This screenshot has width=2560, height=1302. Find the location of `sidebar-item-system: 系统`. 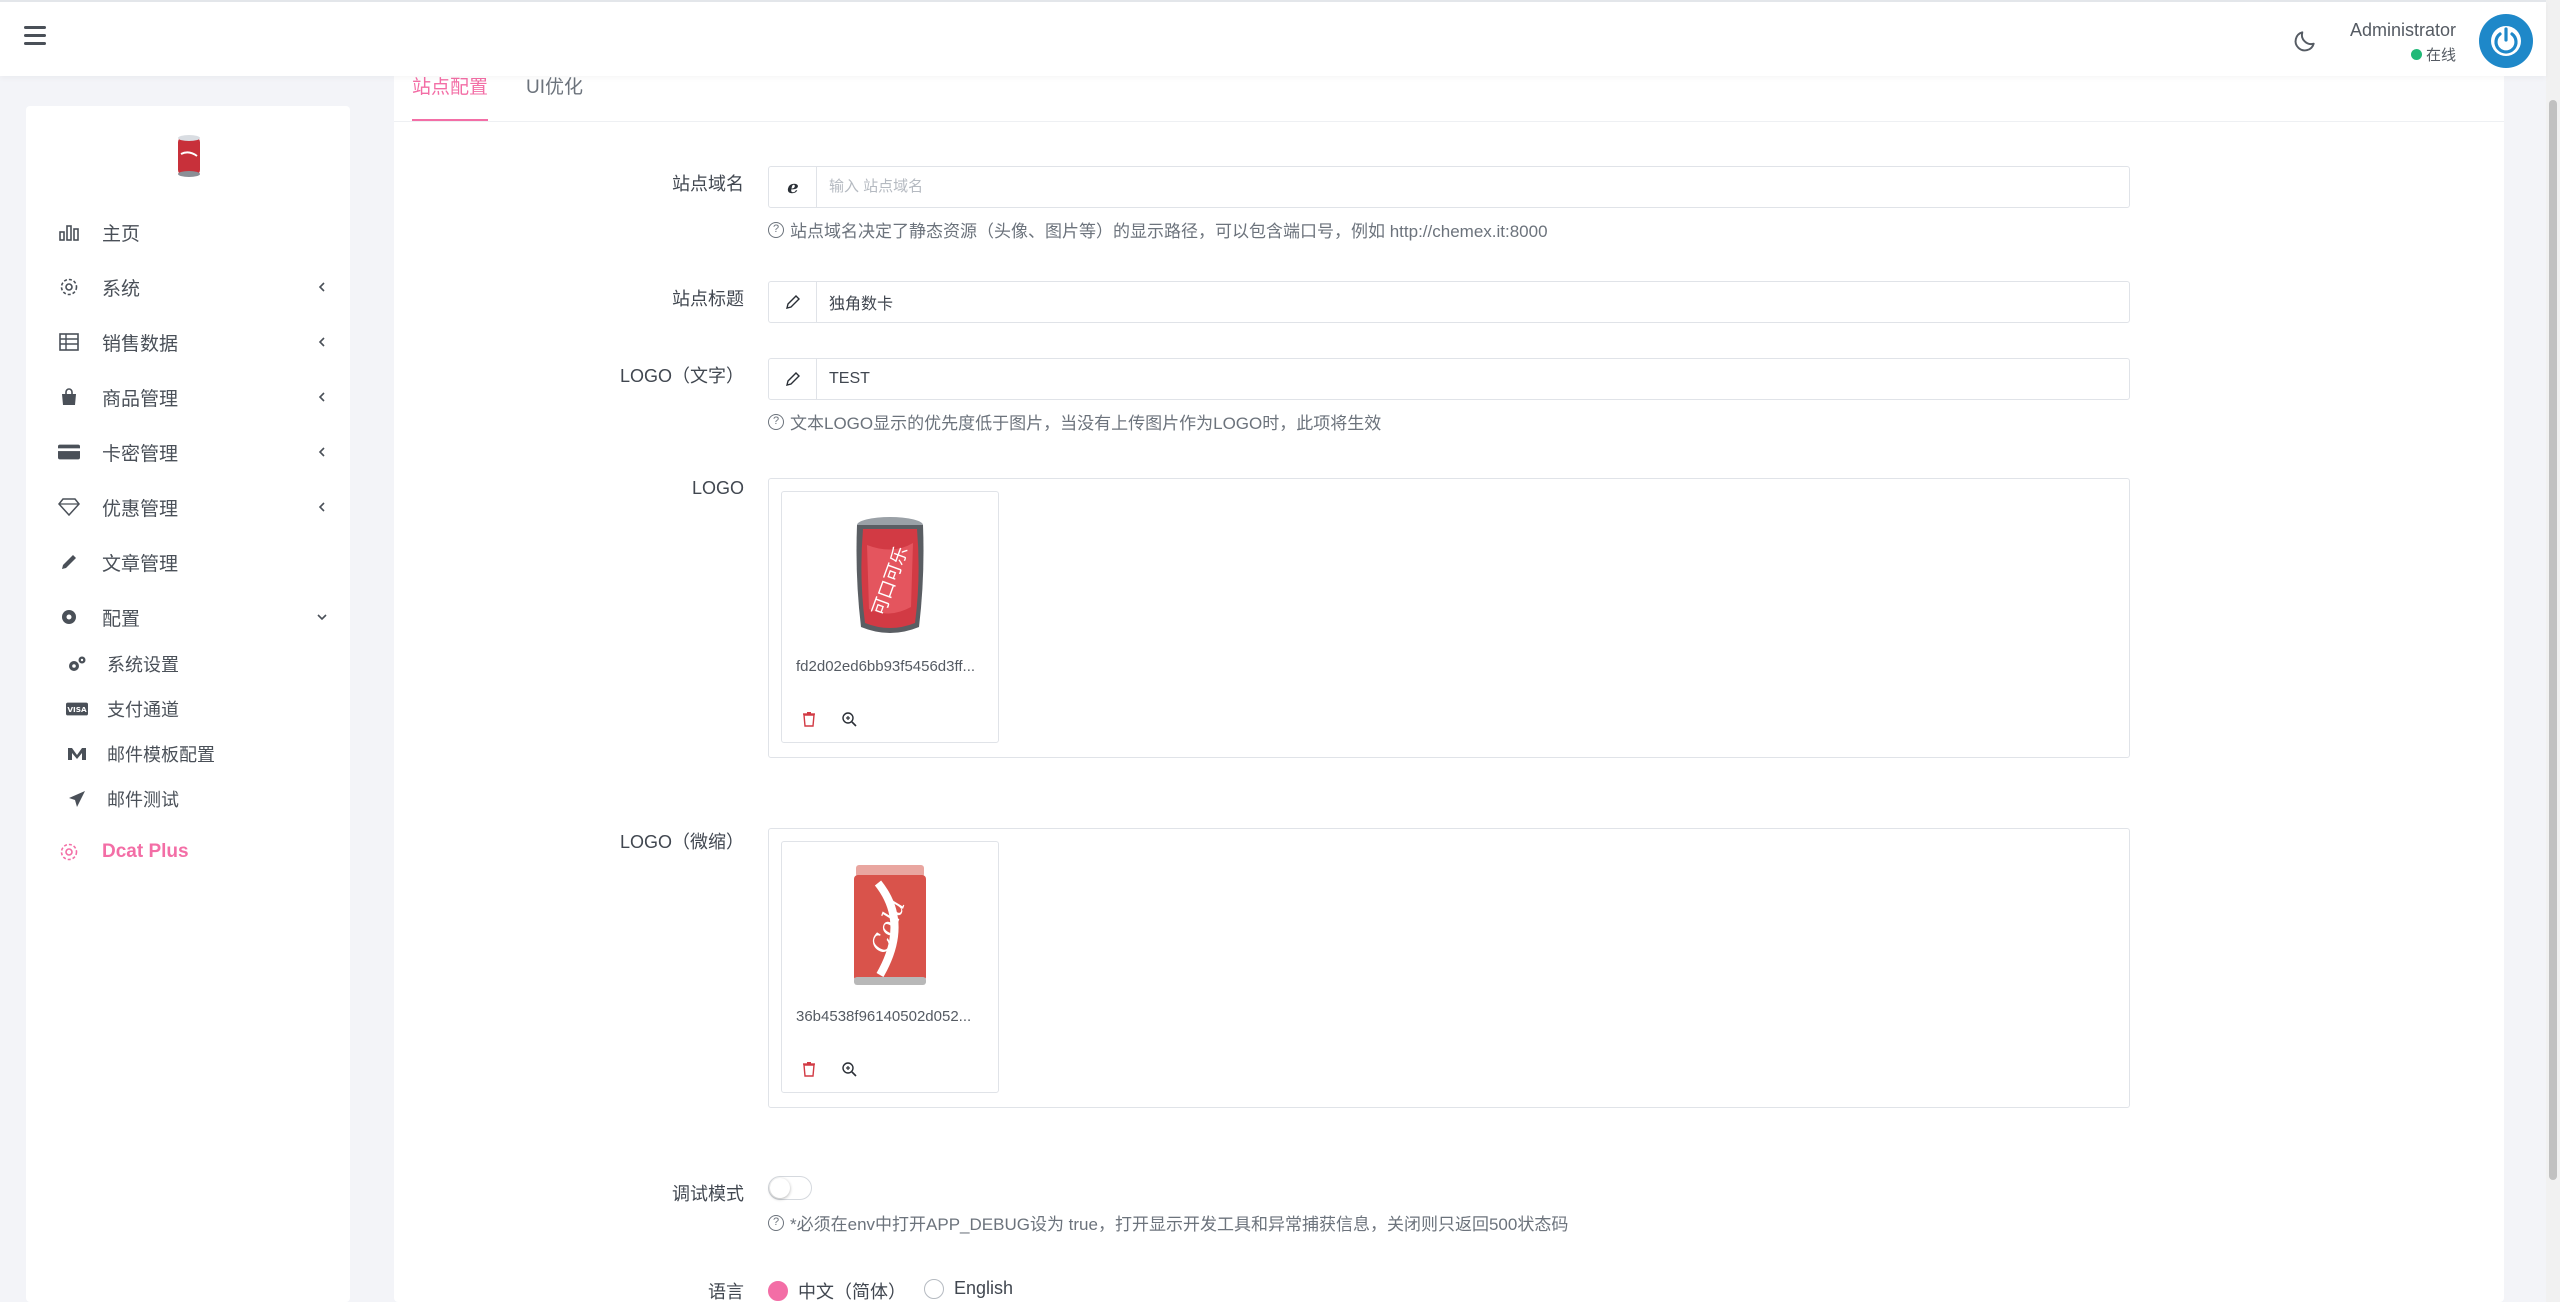

sidebar-item-system: 系统 is located at coordinates (188, 287).